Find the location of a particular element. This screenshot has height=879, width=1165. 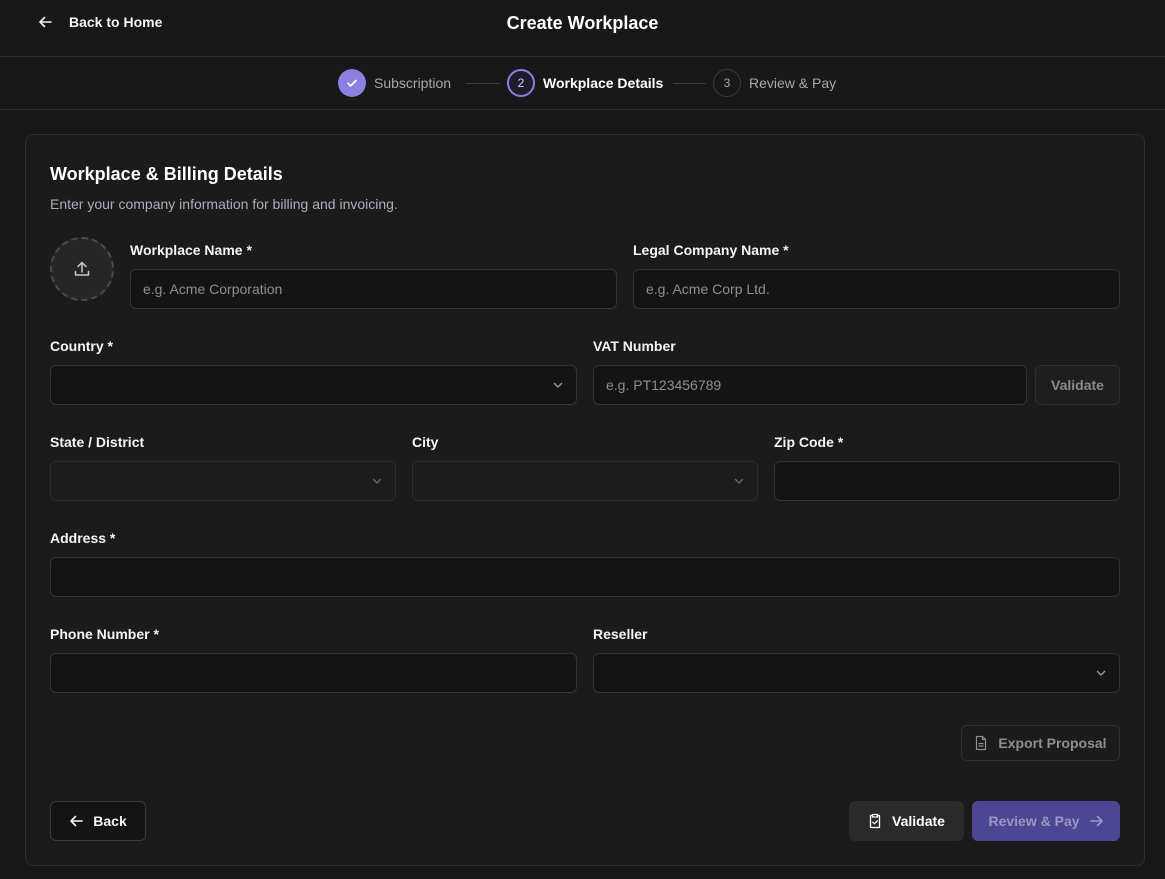

workplace-name-field is located at coordinates (373, 289).